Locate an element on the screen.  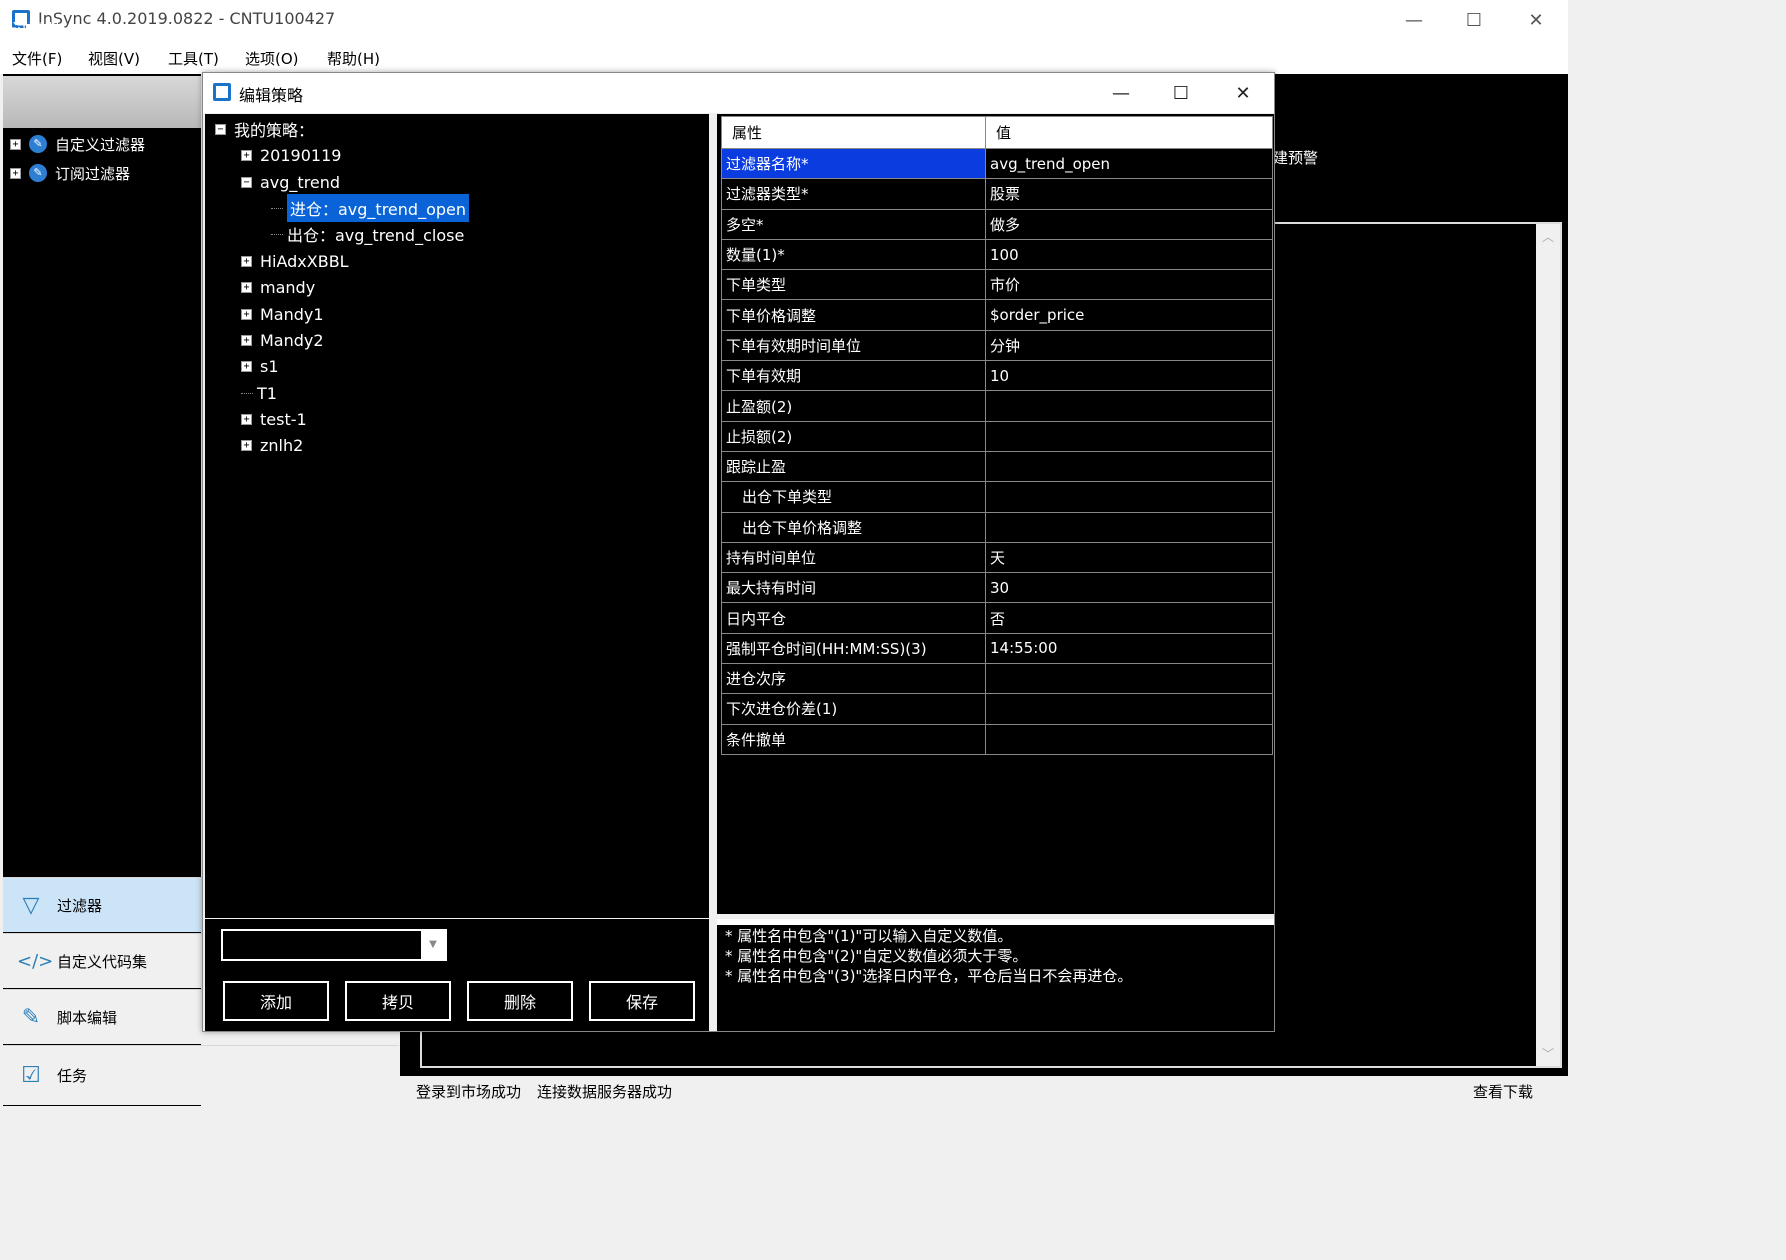
table-row: 下次进仓价差(1) is located at coordinates (997, 709).